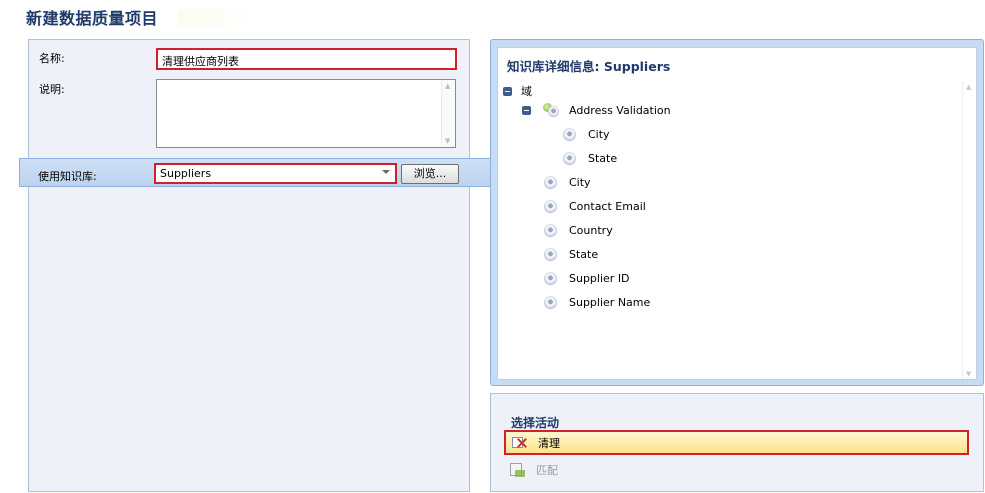 The height and width of the screenshot is (493, 985). What do you see at coordinates (526, 91) in the screenshot?
I see `tree-node-label: 域` at bounding box center [526, 91].